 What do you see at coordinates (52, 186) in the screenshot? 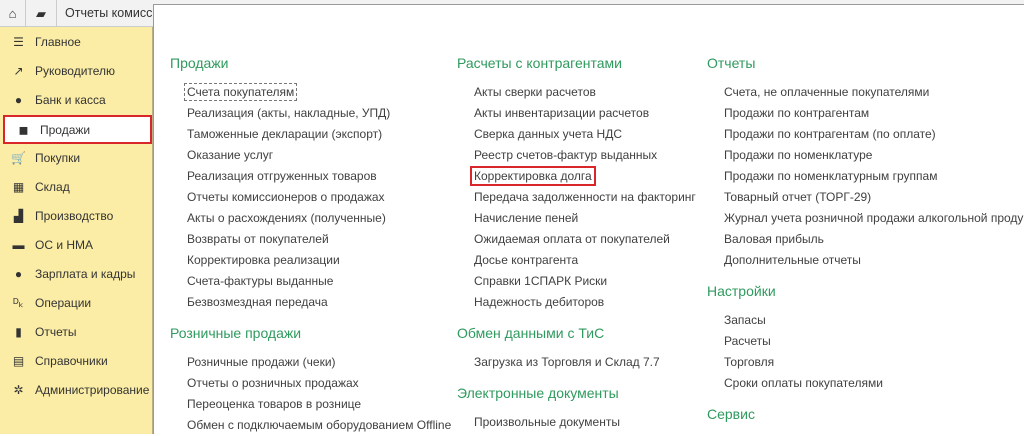
I see `sidebar-item-label: Склад` at bounding box center [52, 186].